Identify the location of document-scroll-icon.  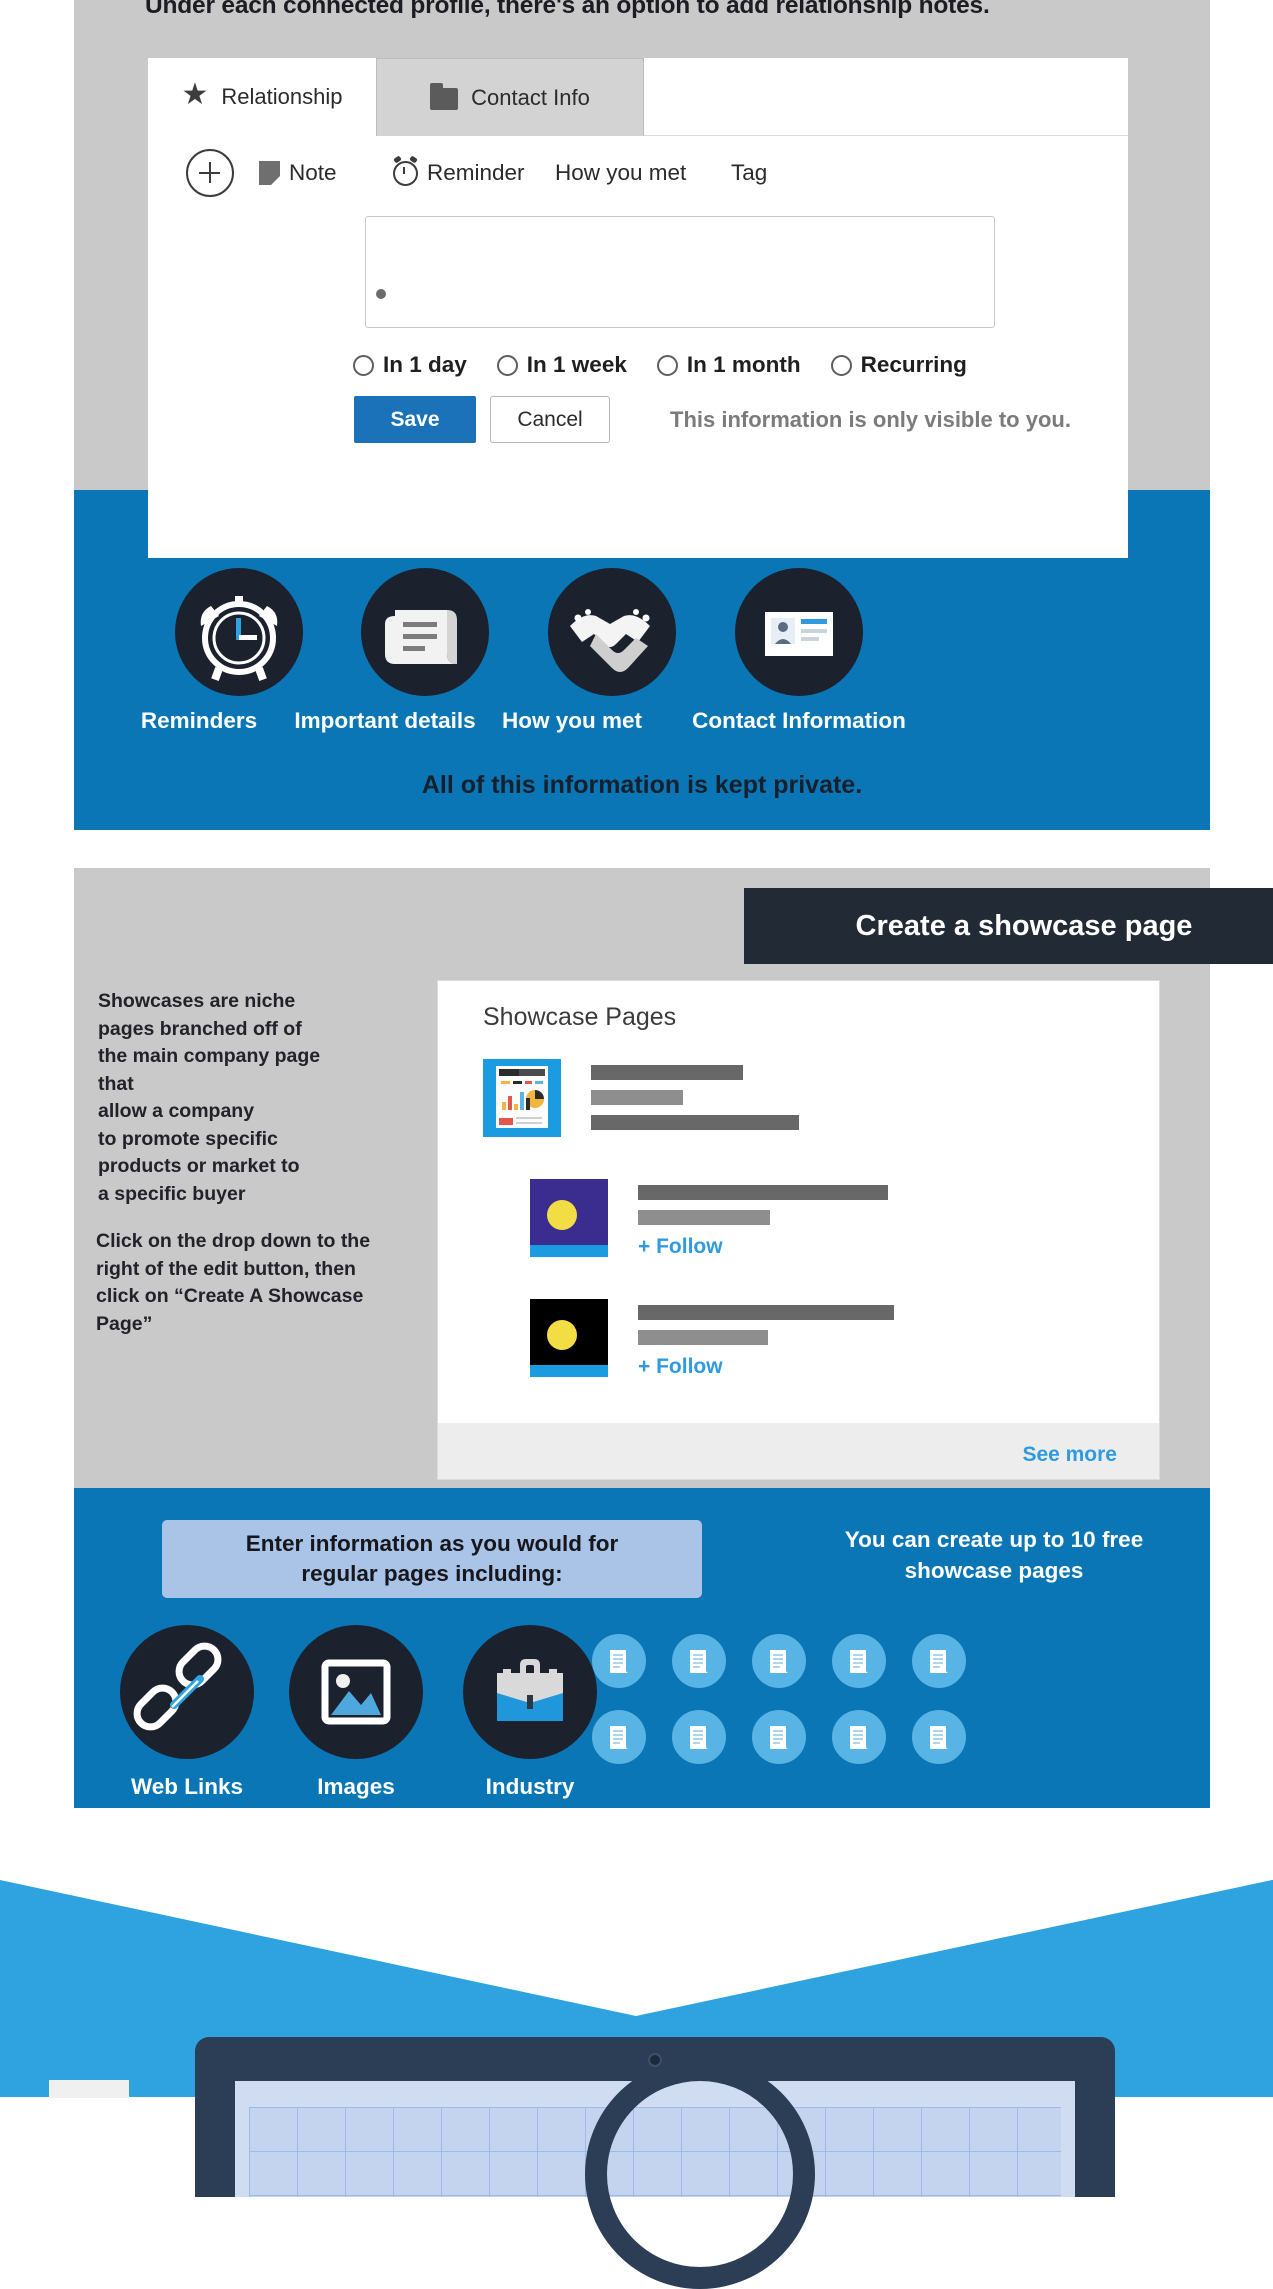
(421, 637).